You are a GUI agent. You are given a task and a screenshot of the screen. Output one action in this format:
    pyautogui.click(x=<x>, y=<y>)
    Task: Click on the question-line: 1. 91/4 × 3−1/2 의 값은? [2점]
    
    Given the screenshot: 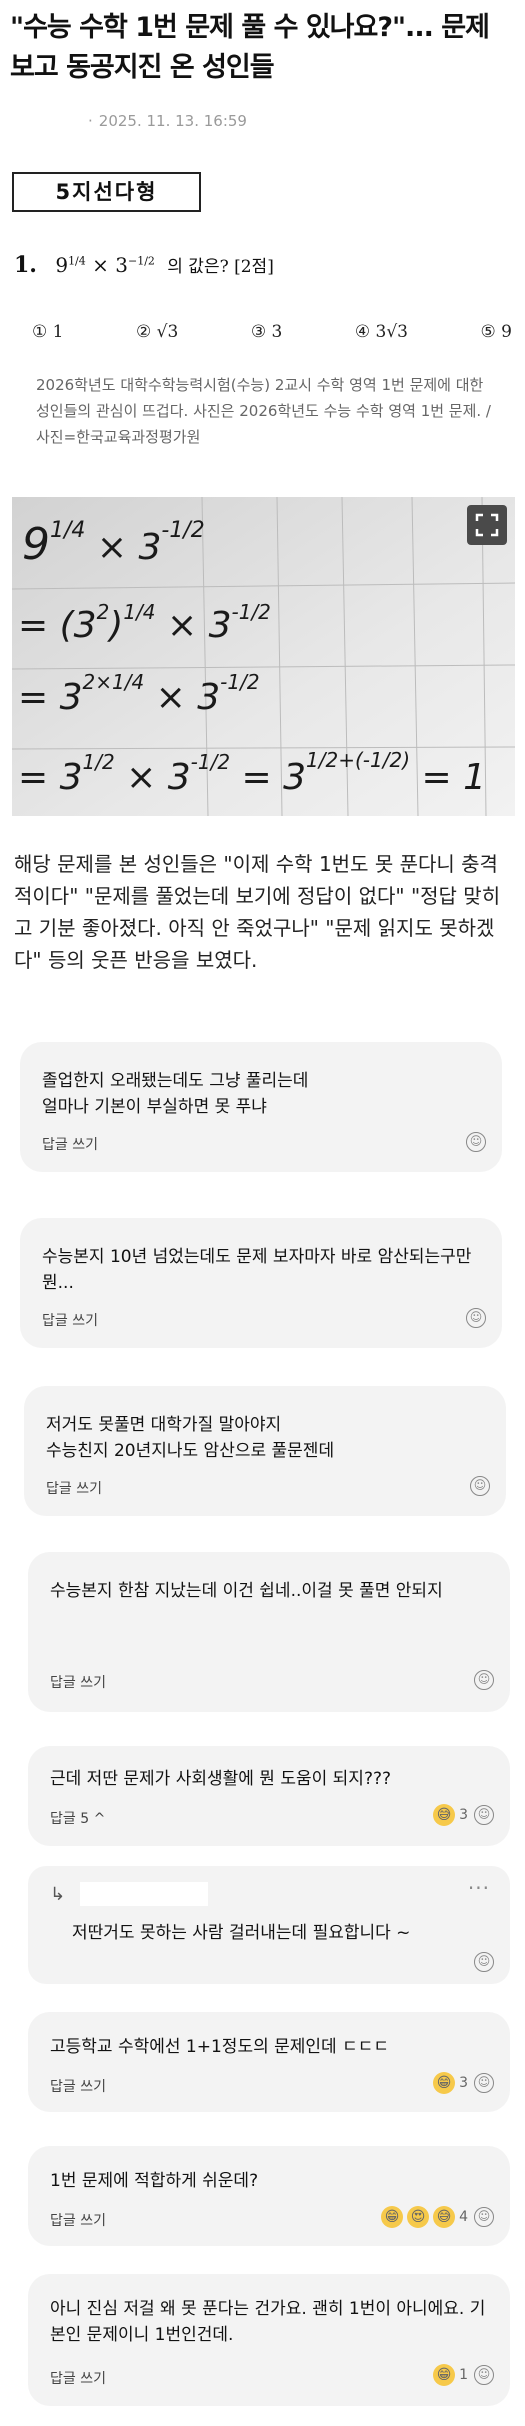 What is the action you would take?
    pyautogui.click(x=144, y=265)
    